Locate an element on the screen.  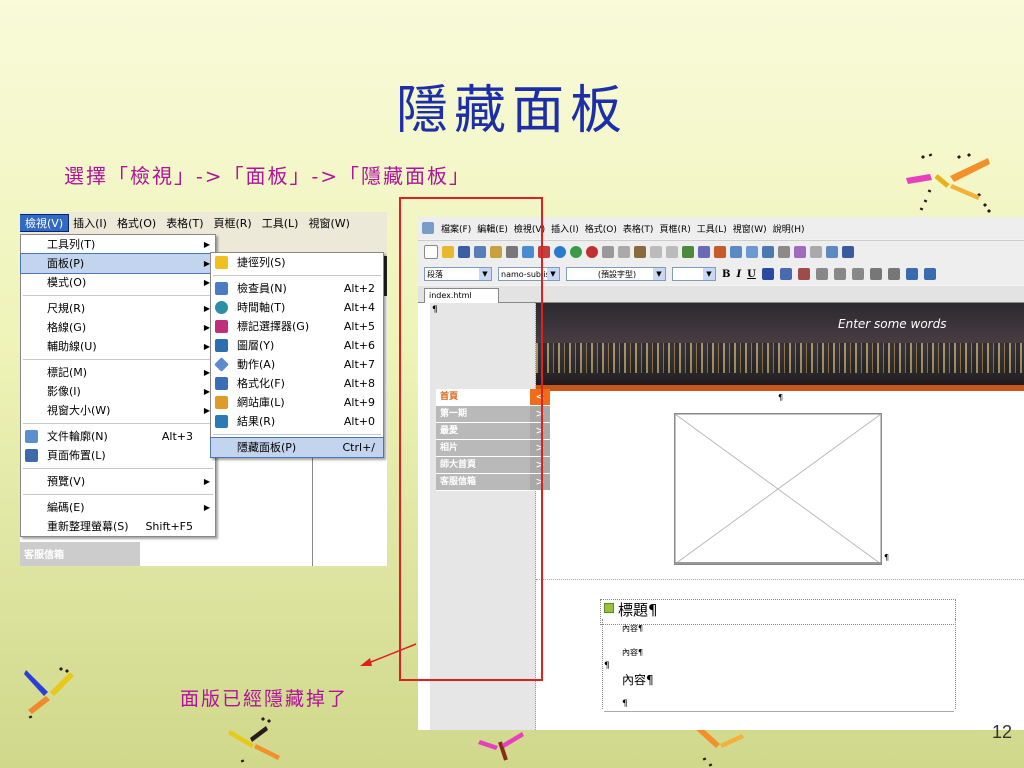
menu-item-mode: 模式(O) ▶ is located at coordinates (118, 282).